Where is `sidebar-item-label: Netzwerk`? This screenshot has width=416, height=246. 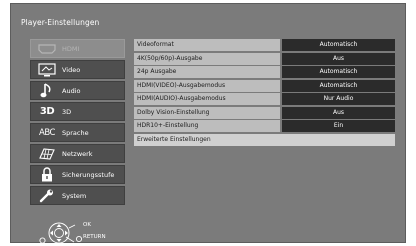
sidebar-item-label: Netzwerk is located at coordinates (77, 153).